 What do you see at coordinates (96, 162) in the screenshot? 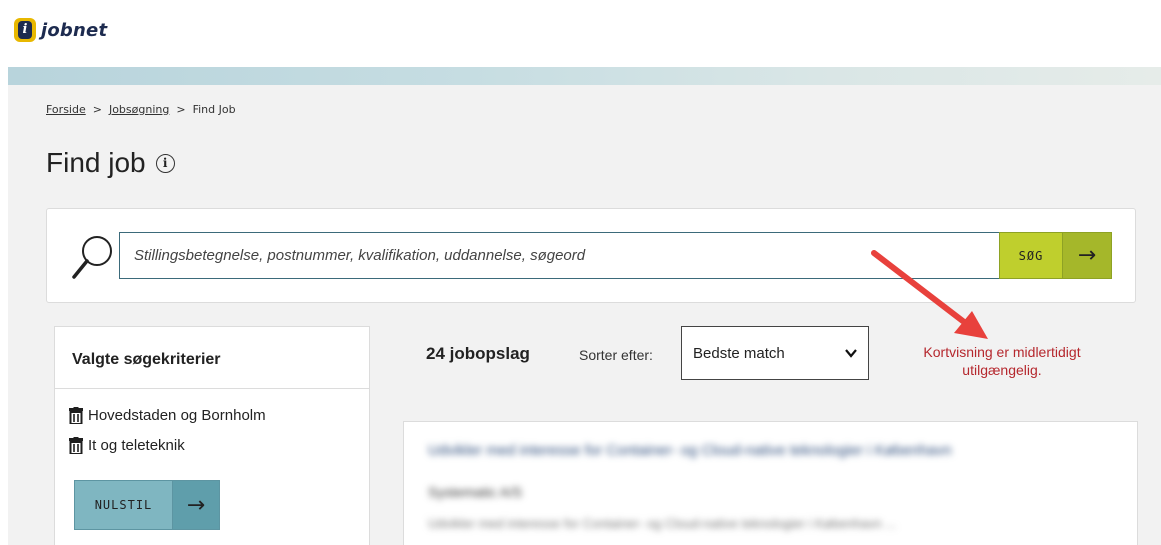
I see `page-title-text: Find job` at bounding box center [96, 162].